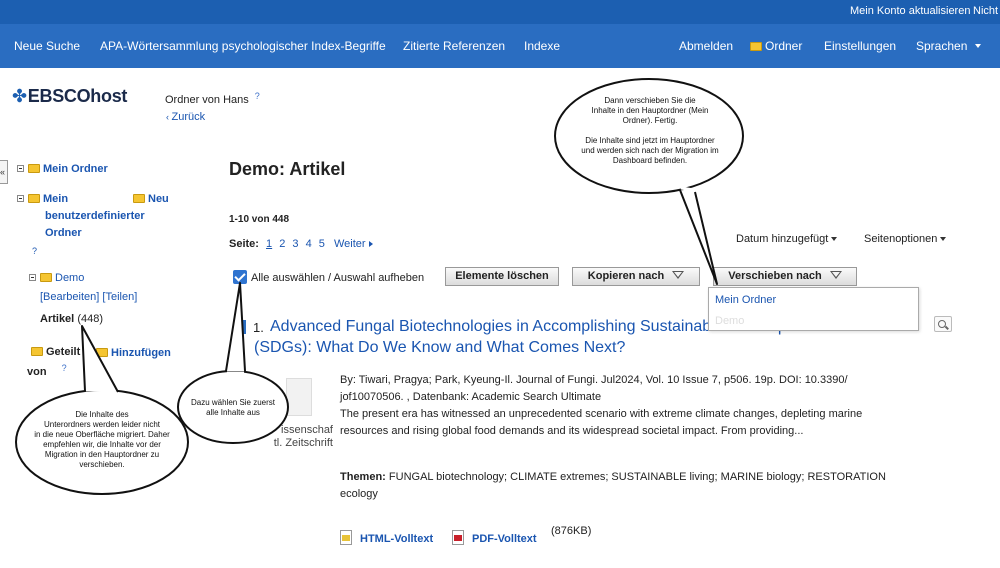  I want to click on checkbox-checked-icon, so click(240, 277).